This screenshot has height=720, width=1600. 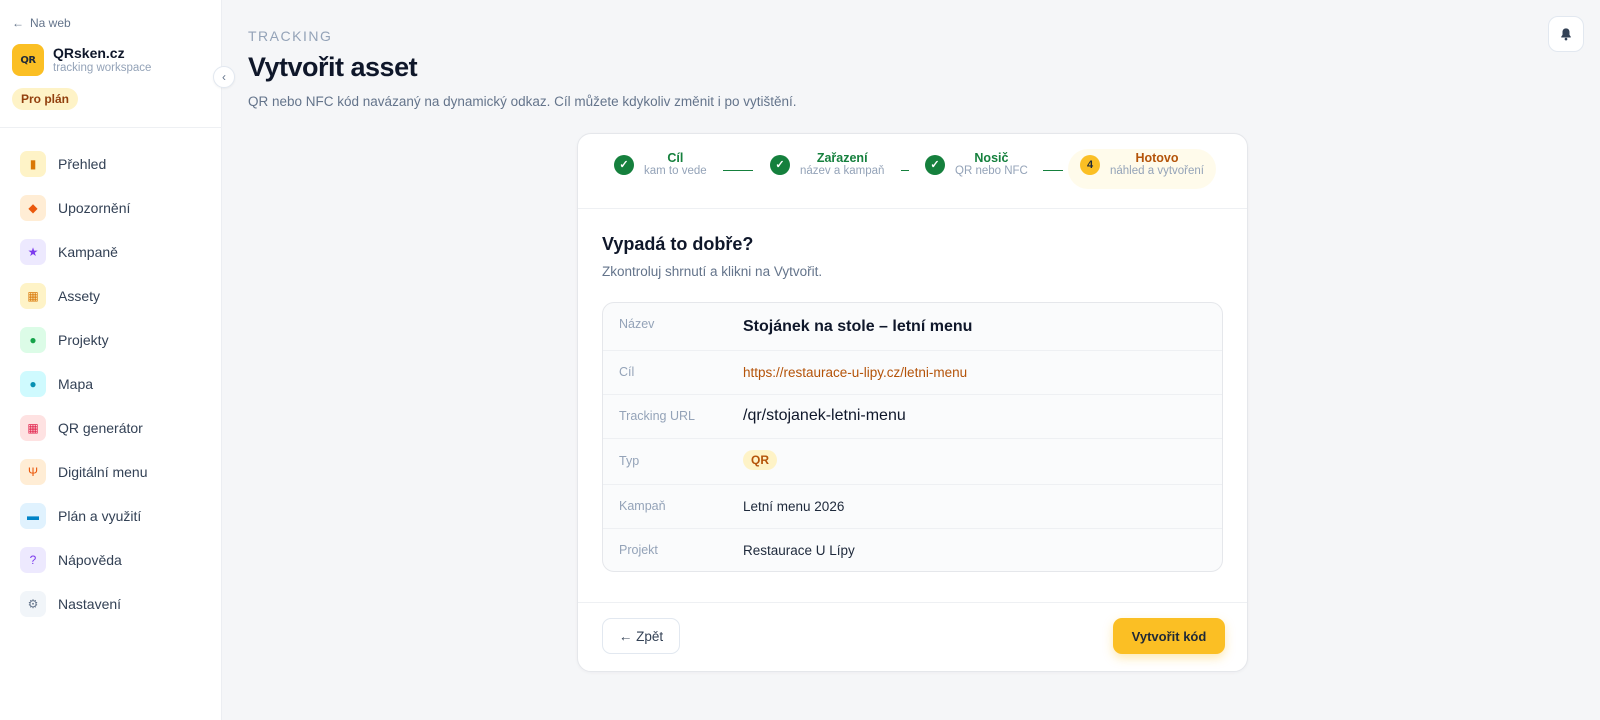 What do you see at coordinates (100, 428) in the screenshot?
I see `sidebar-item-label: QR generátor` at bounding box center [100, 428].